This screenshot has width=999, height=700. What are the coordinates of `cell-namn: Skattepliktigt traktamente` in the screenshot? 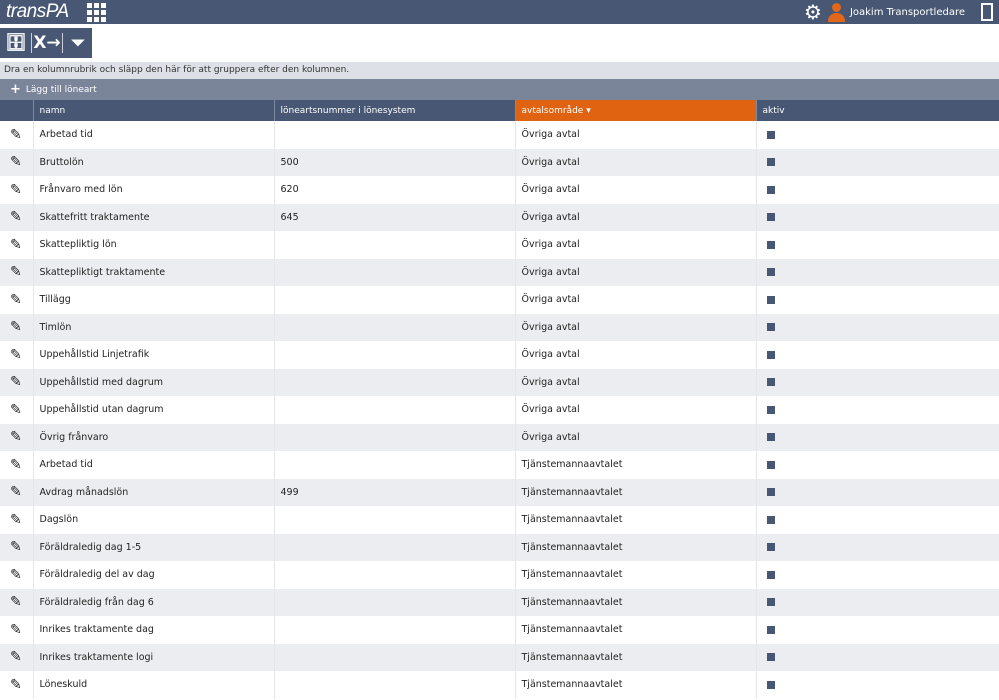 It's located at (153, 272).